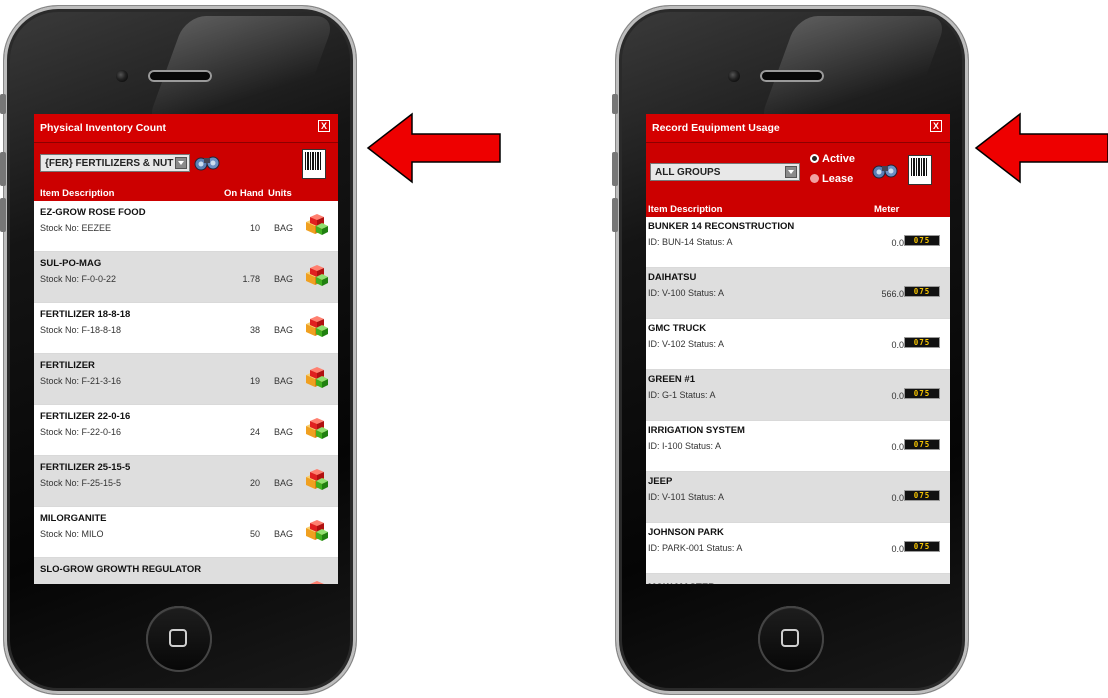 This screenshot has width=1108, height=698. What do you see at coordinates (81, 432) in the screenshot?
I see `item-stock-no: Stock No: F-22-0-16` at bounding box center [81, 432].